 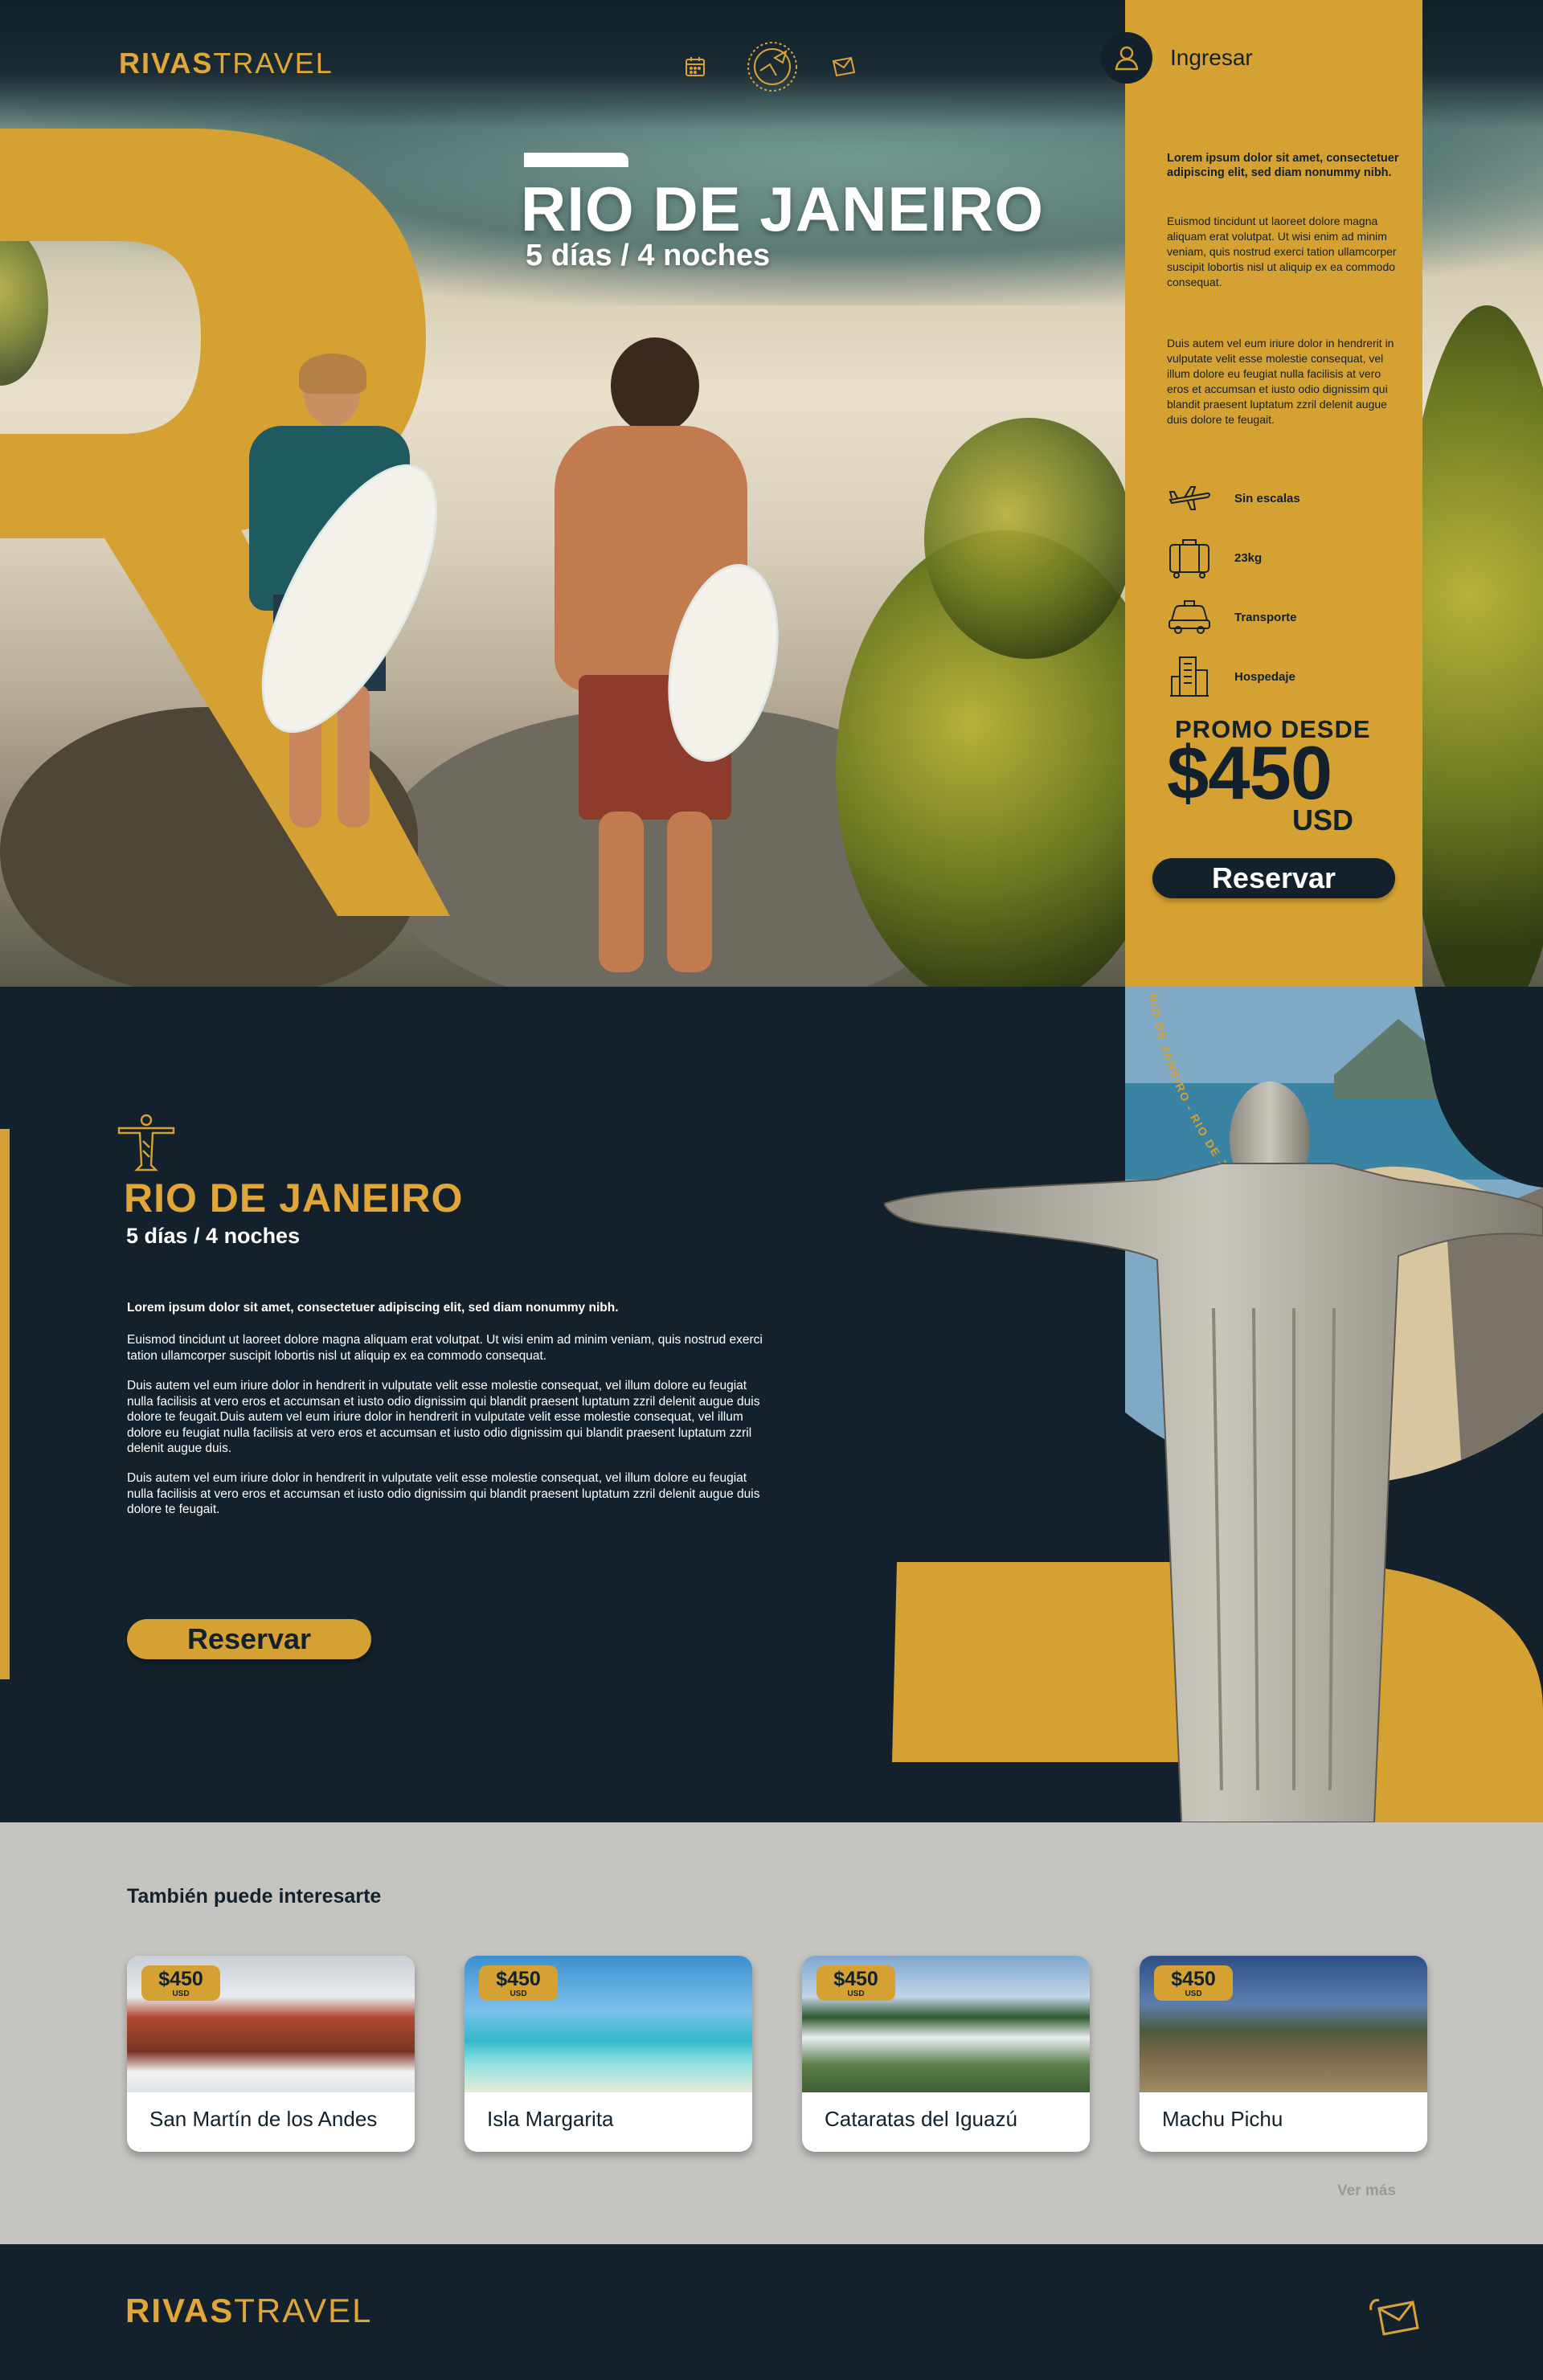 What do you see at coordinates (1230, 676) in the screenshot?
I see `feature-lodging: Hospedaje` at bounding box center [1230, 676].